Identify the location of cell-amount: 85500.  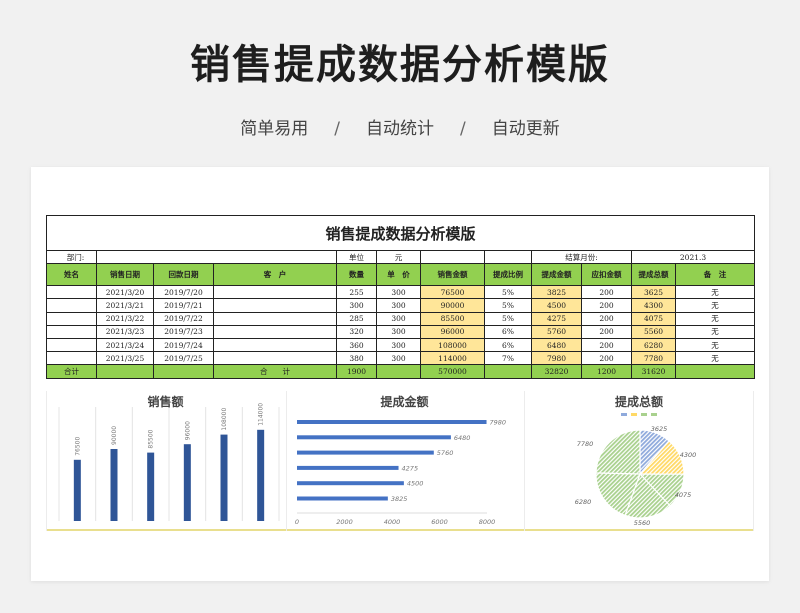
(452, 318).